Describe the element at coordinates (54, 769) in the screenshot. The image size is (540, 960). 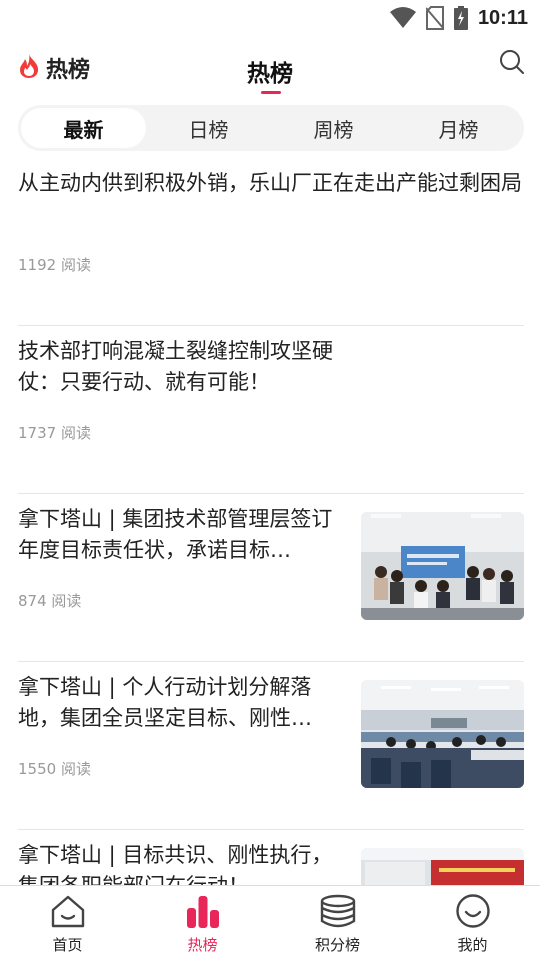
I see `article-reads: 1550 阅读` at that location.